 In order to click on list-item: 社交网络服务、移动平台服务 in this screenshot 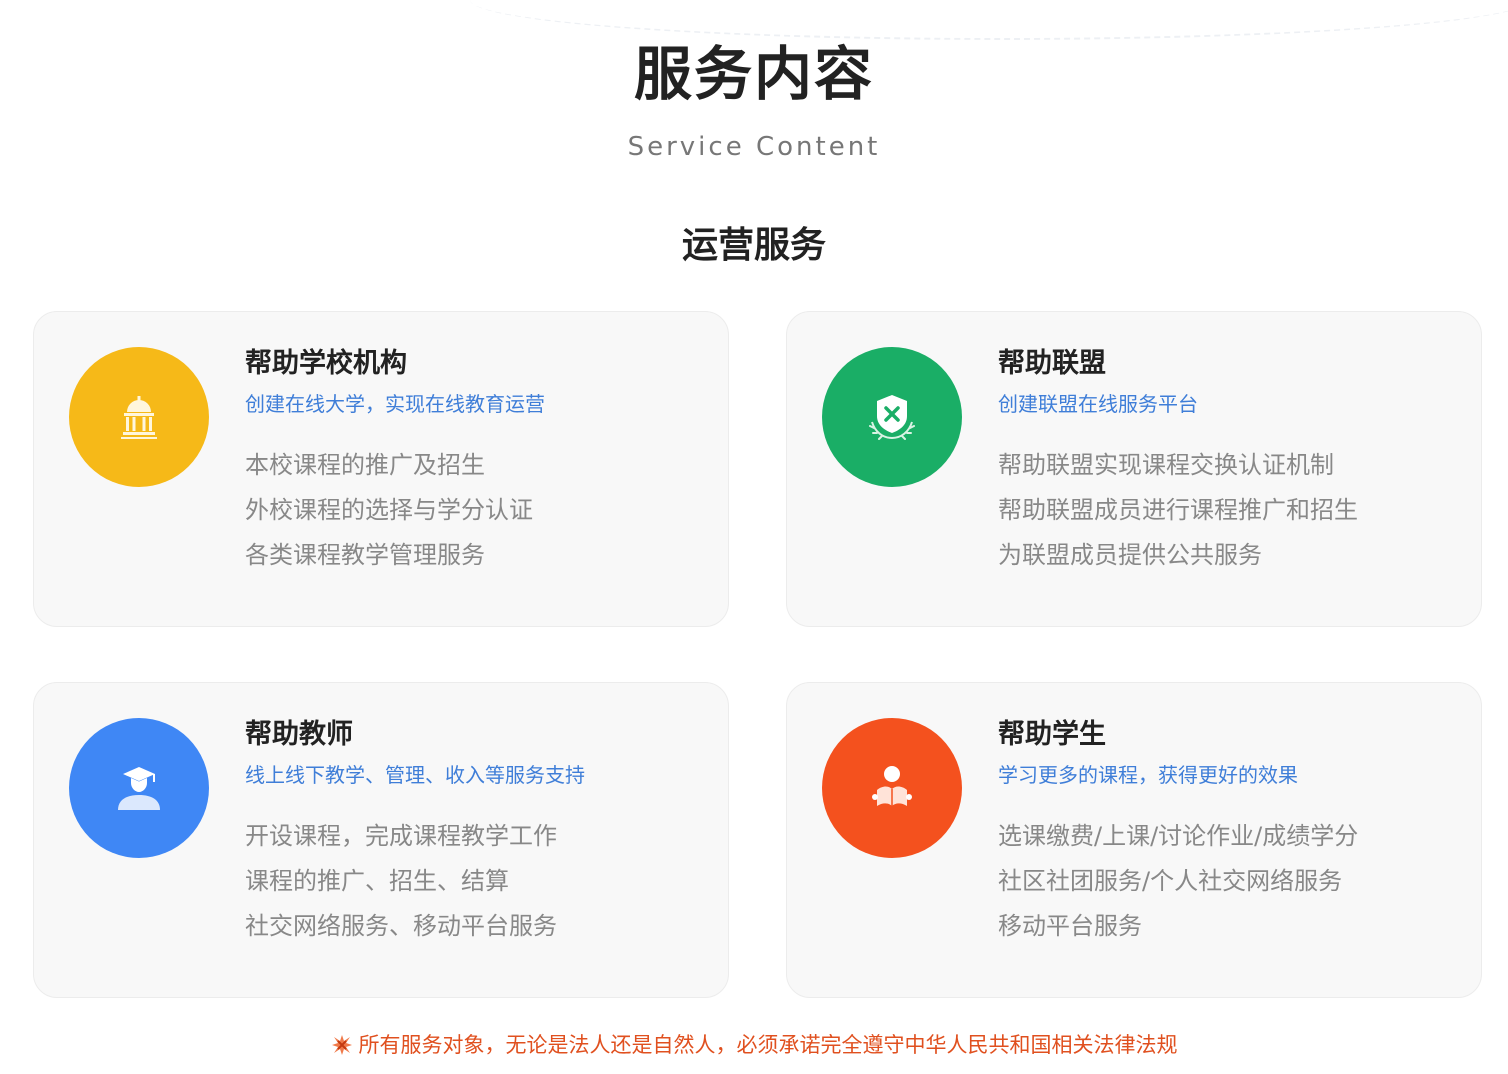, I will do `click(401, 926)`.